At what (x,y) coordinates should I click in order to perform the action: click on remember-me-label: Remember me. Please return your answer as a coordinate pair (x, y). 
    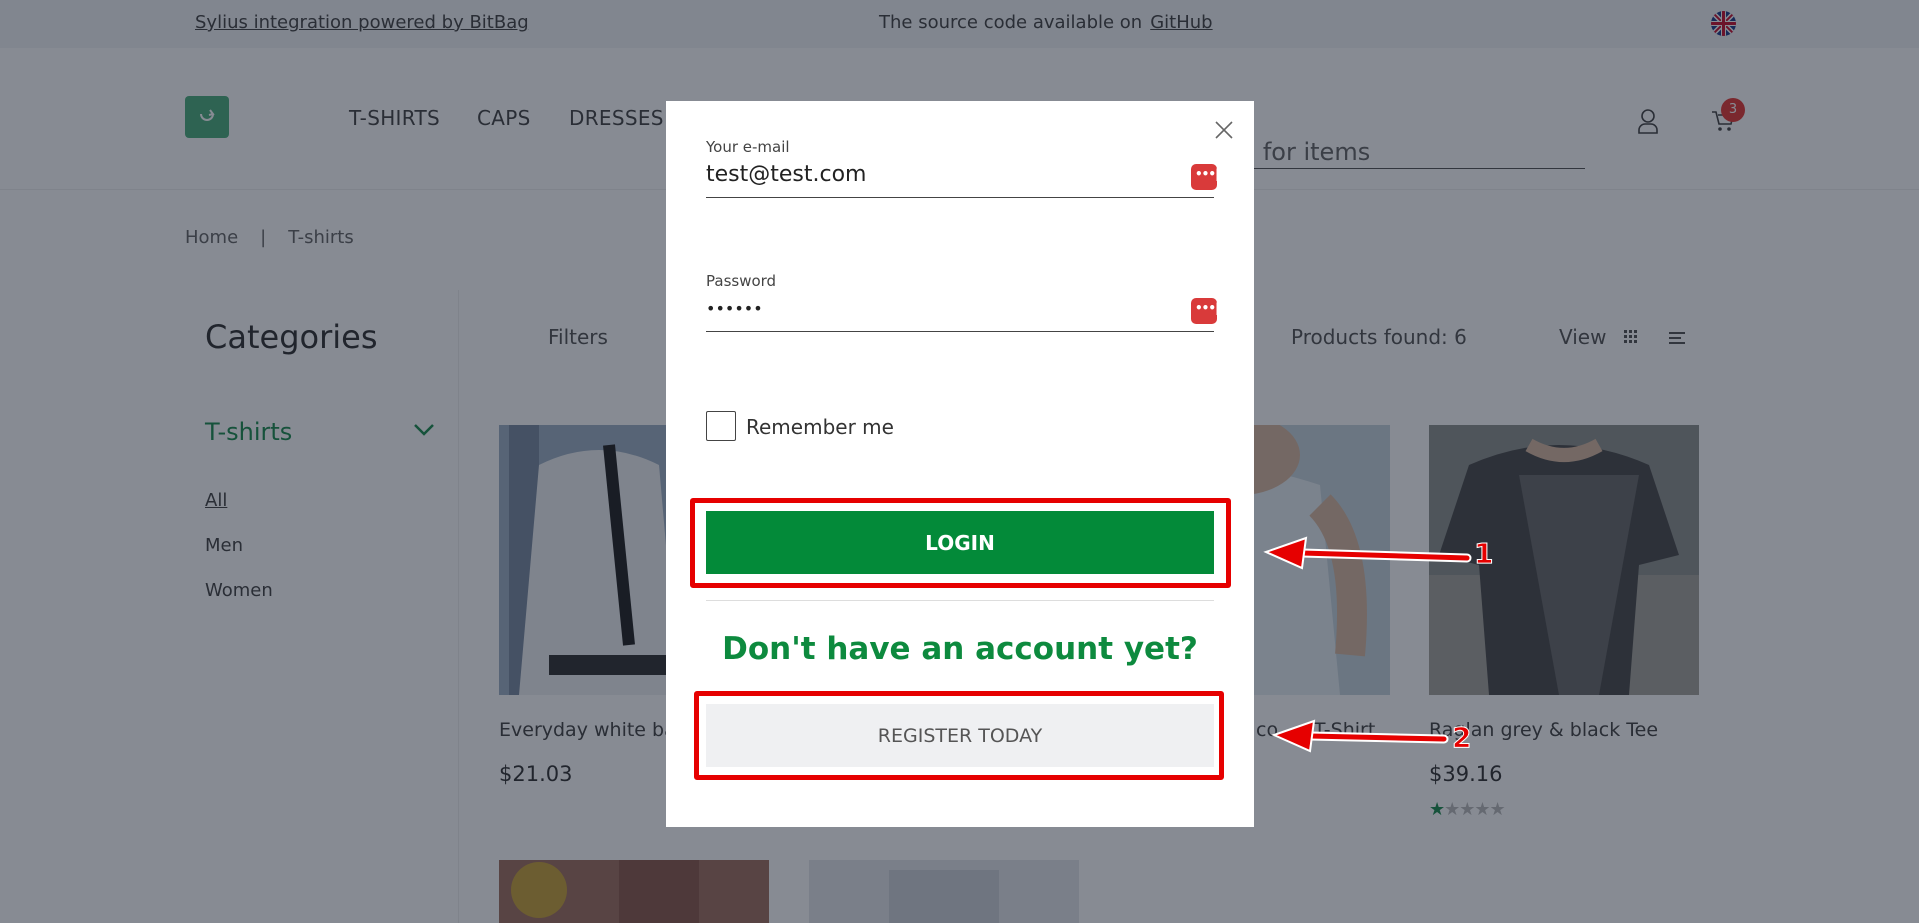
    Looking at the image, I should click on (820, 427).